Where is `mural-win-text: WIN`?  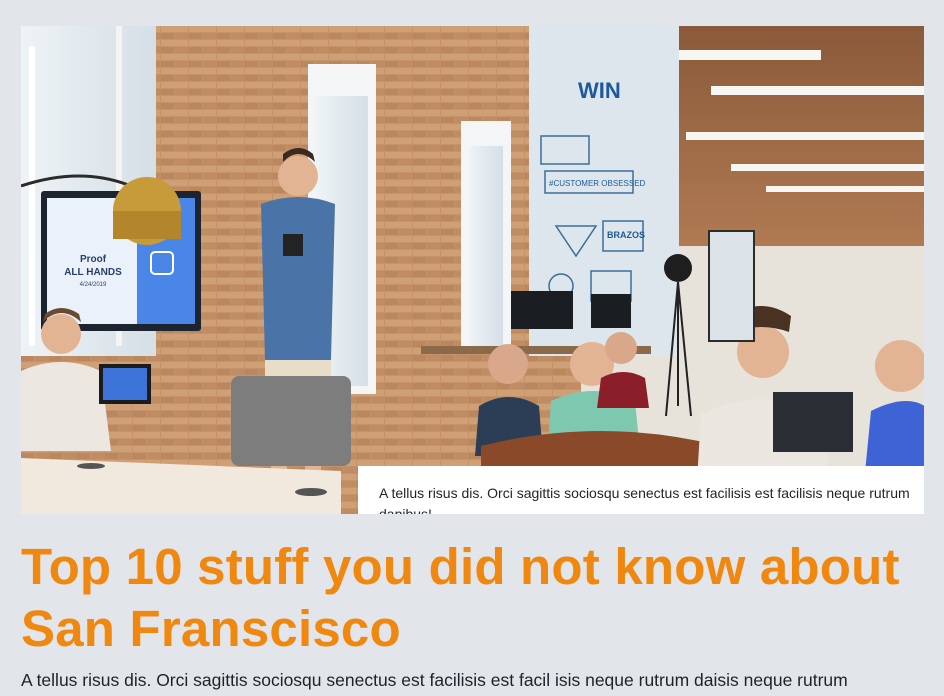 mural-win-text: WIN is located at coordinates (599, 90).